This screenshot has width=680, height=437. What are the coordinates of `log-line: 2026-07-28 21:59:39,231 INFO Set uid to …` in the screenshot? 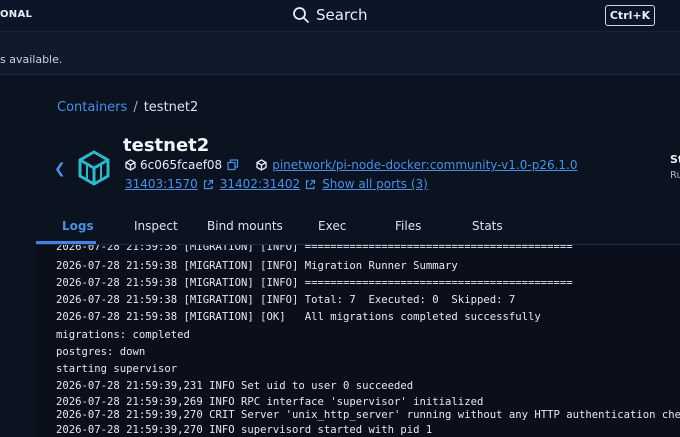 It's located at (235, 386).